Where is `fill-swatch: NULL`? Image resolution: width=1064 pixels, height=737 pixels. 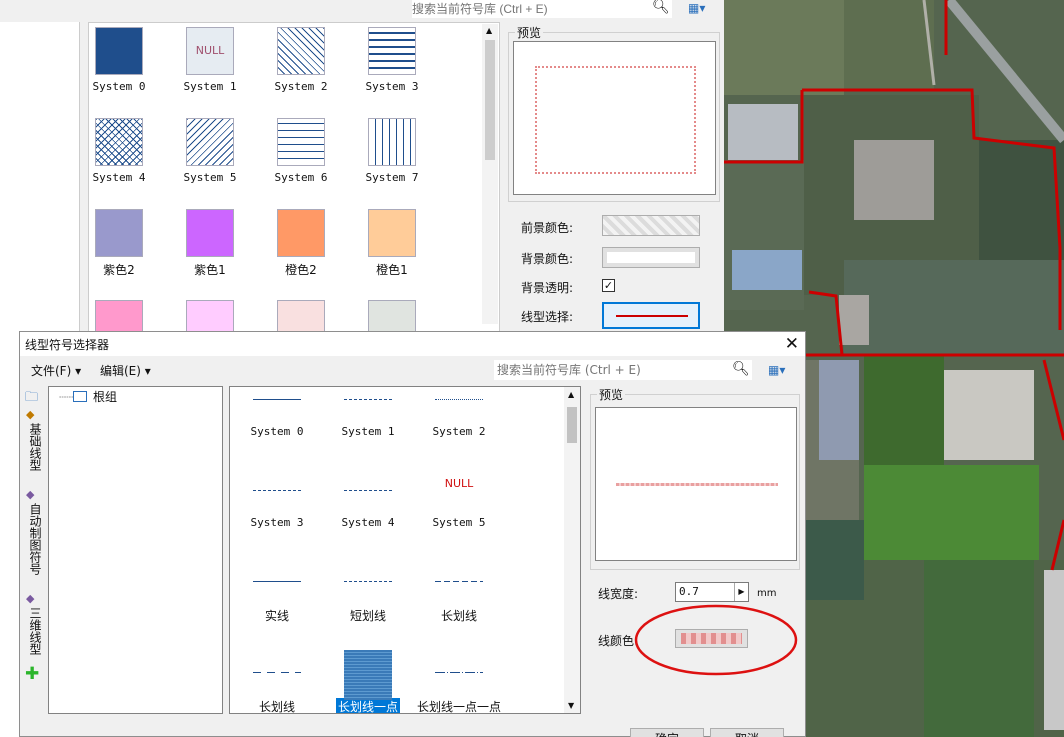
fill-swatch: NULL is located at coordinates (210, 51).